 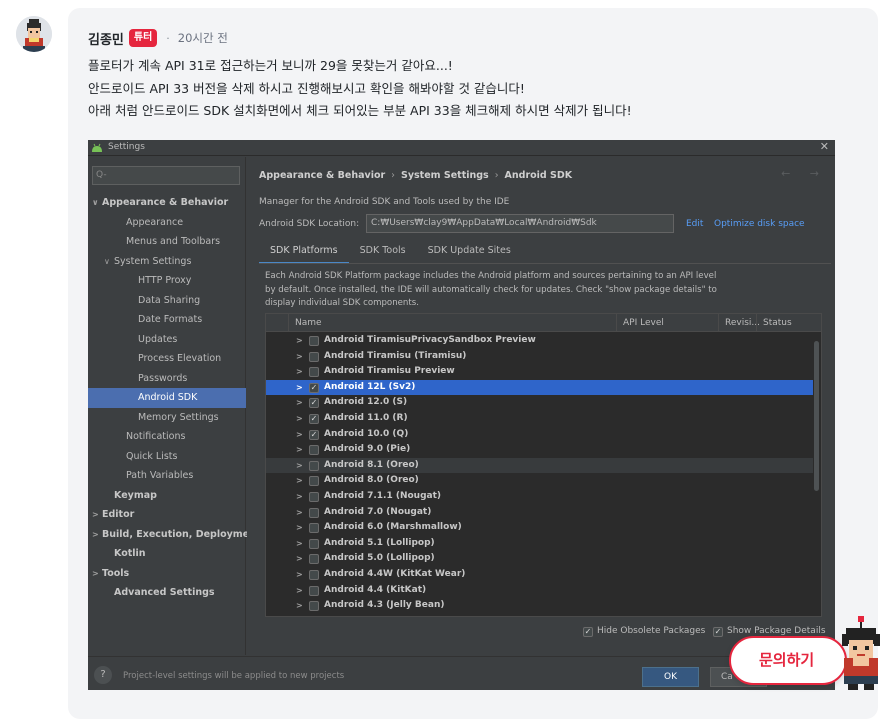 I want to click on column-status: Status, so click(x=788, y=323).